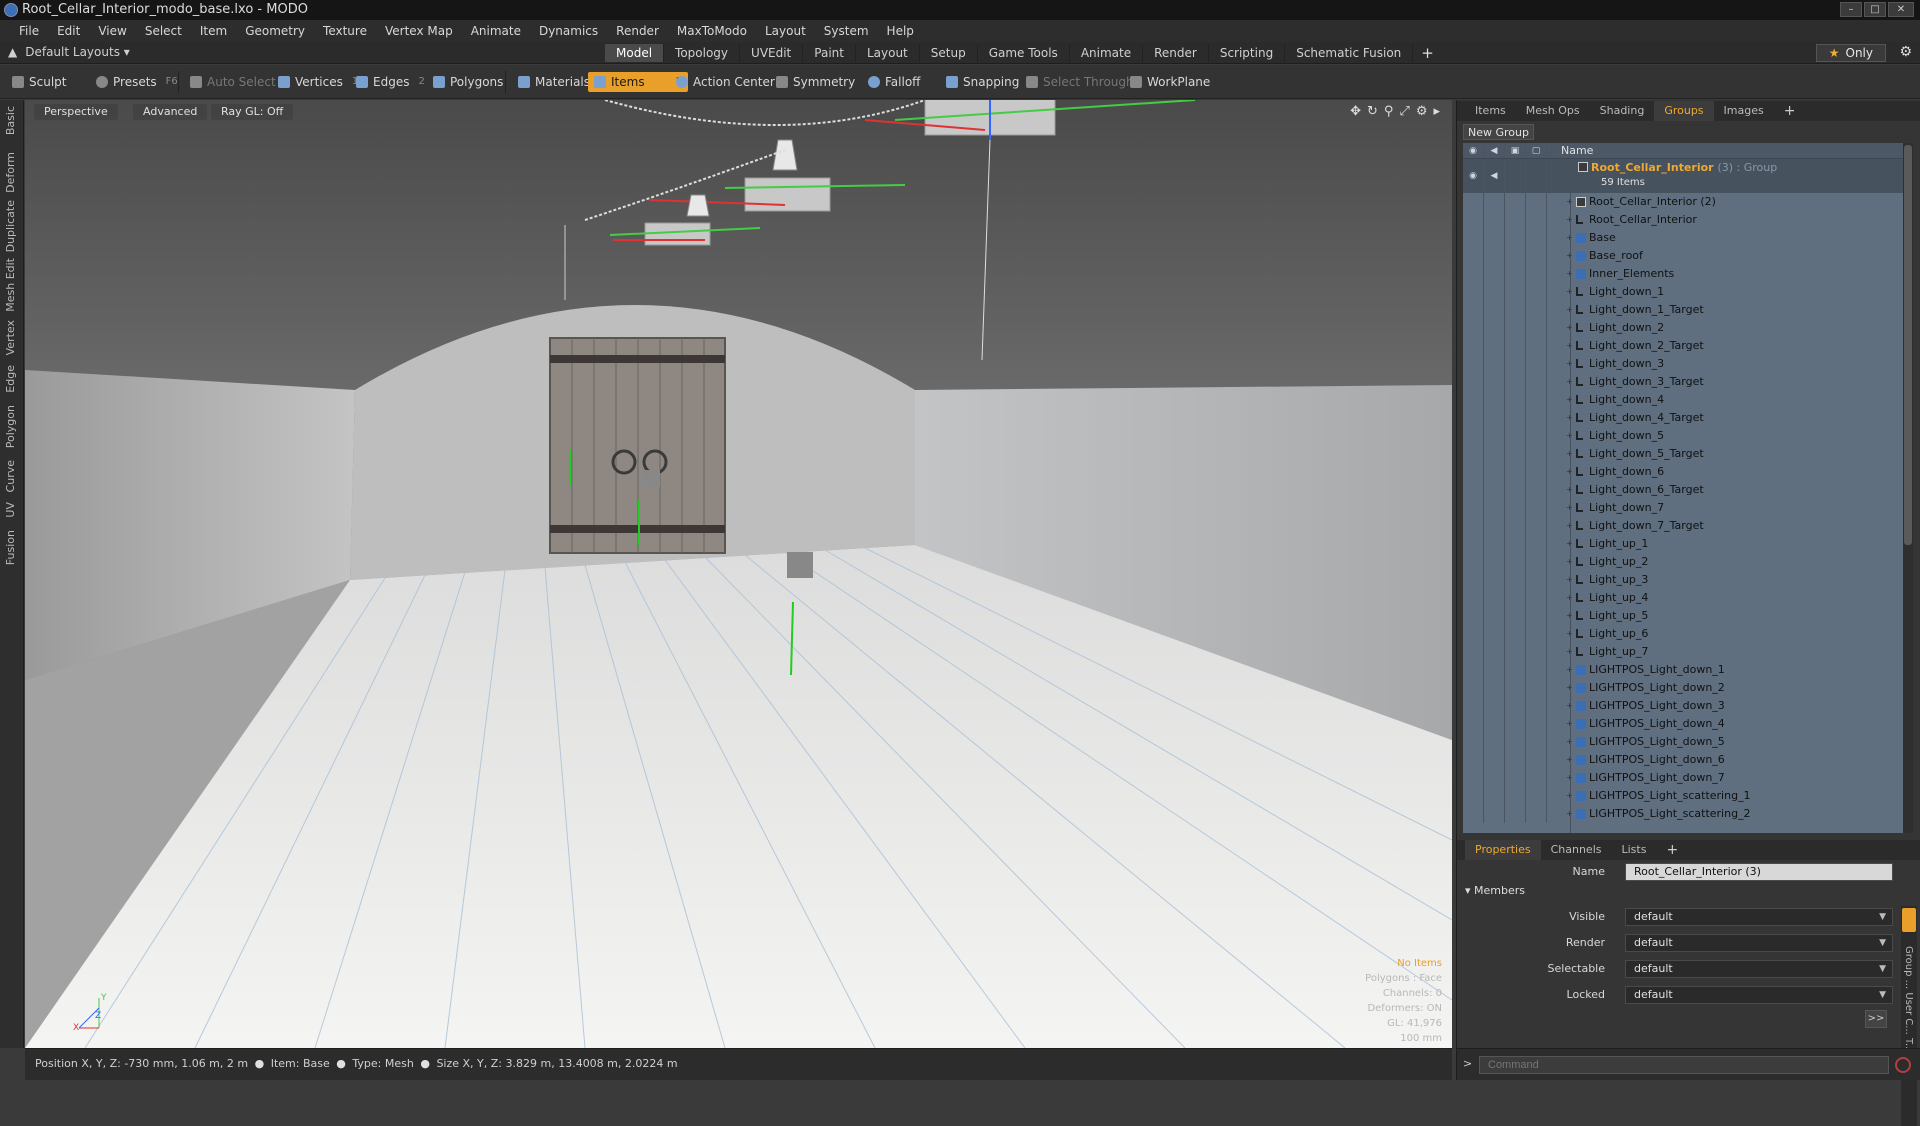 The image size is (1920, 1126). I want to click on falloff-button: Falloff, so click(894, 82).